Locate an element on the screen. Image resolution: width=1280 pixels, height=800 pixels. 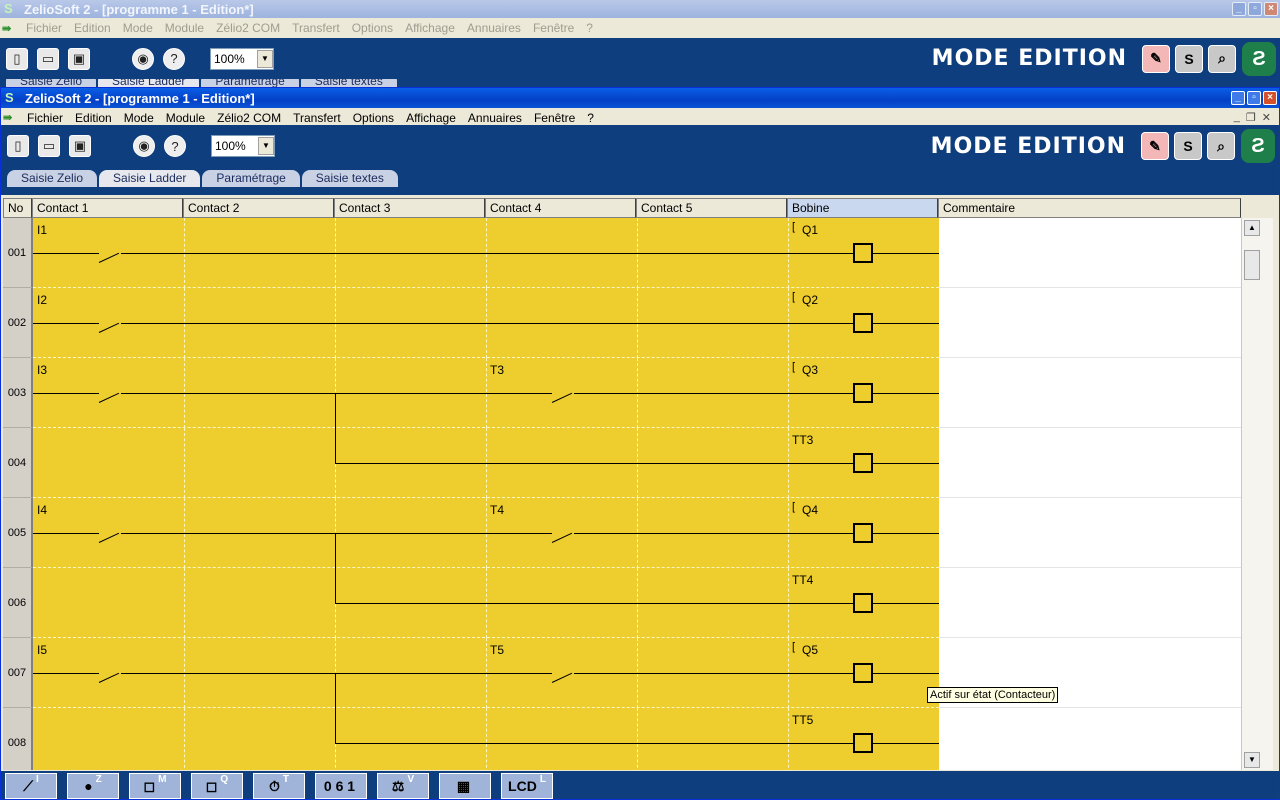
table-row: 005 I4 T4 [Q4 is located at coordinates (622, 533).